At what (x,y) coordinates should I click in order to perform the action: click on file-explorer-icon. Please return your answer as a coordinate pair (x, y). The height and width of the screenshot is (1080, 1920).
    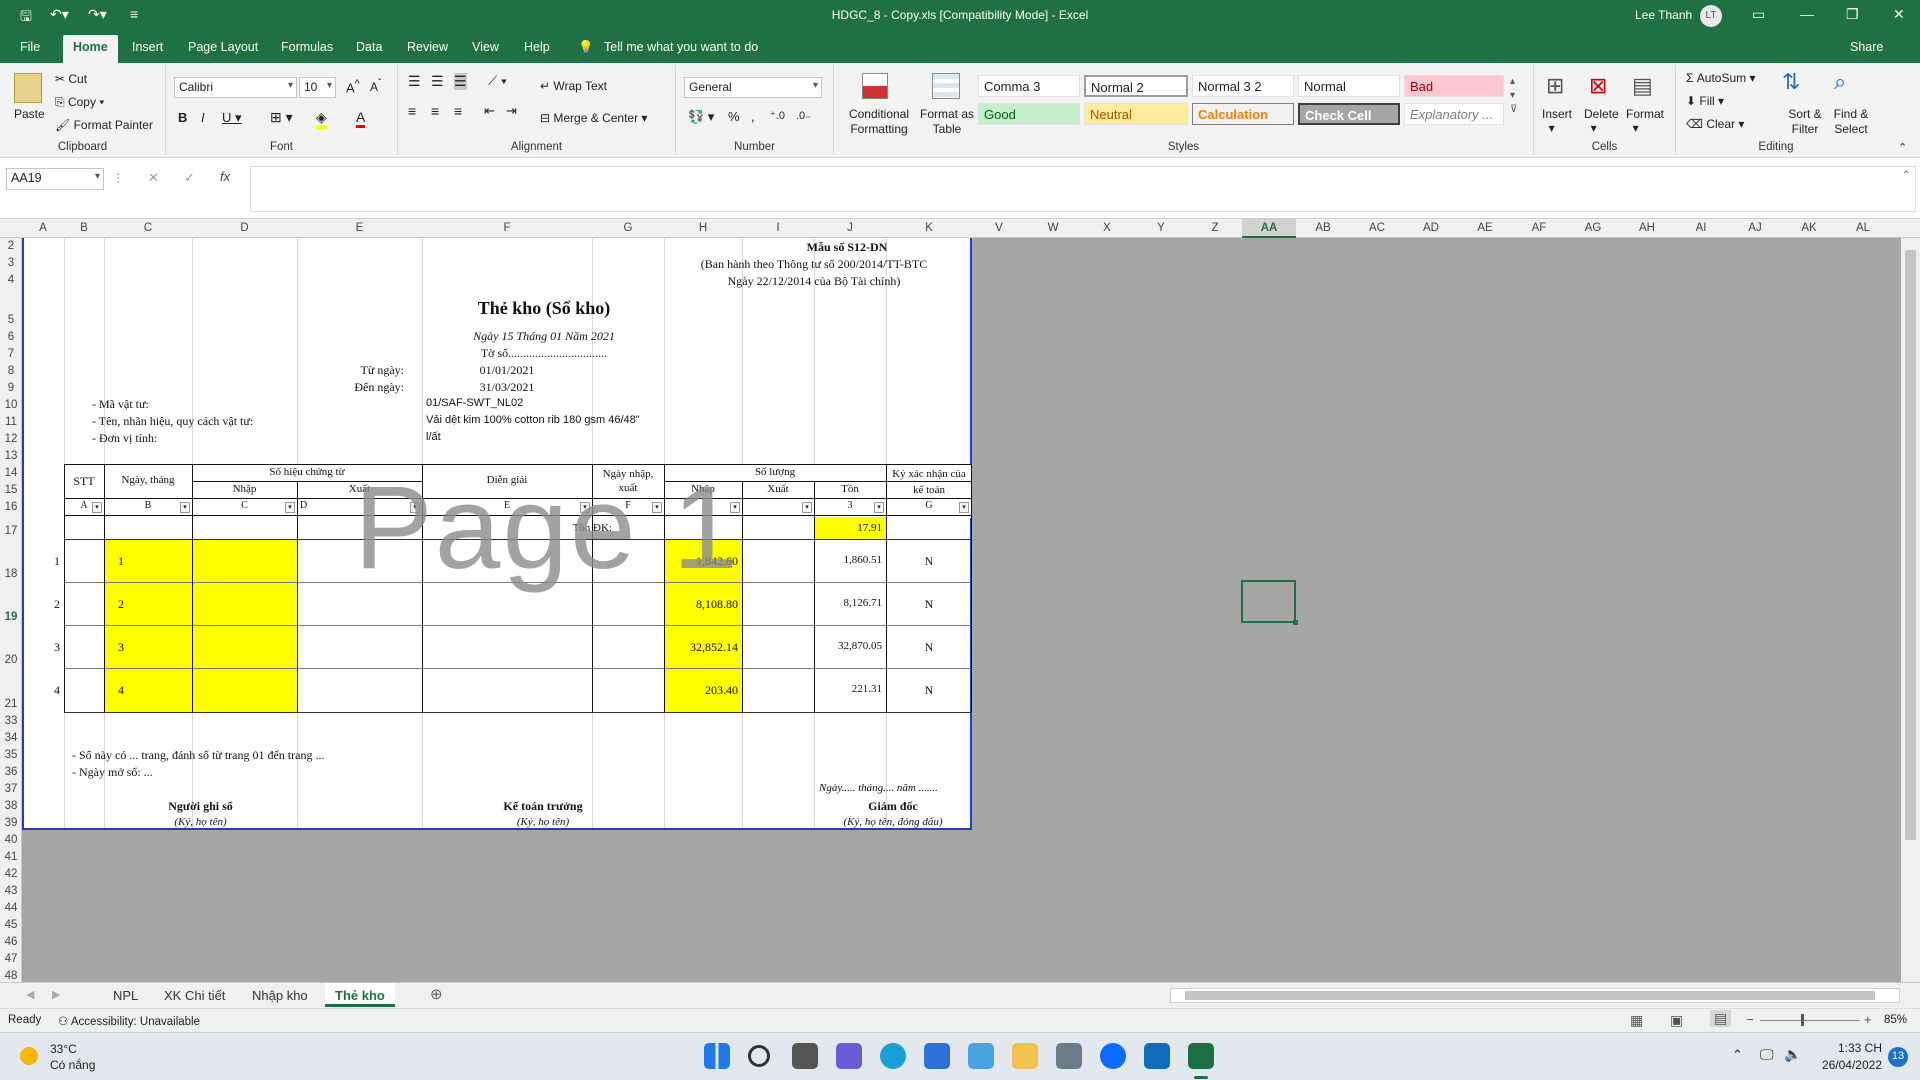
    Looking at the image, I should click on (1025, 1056).